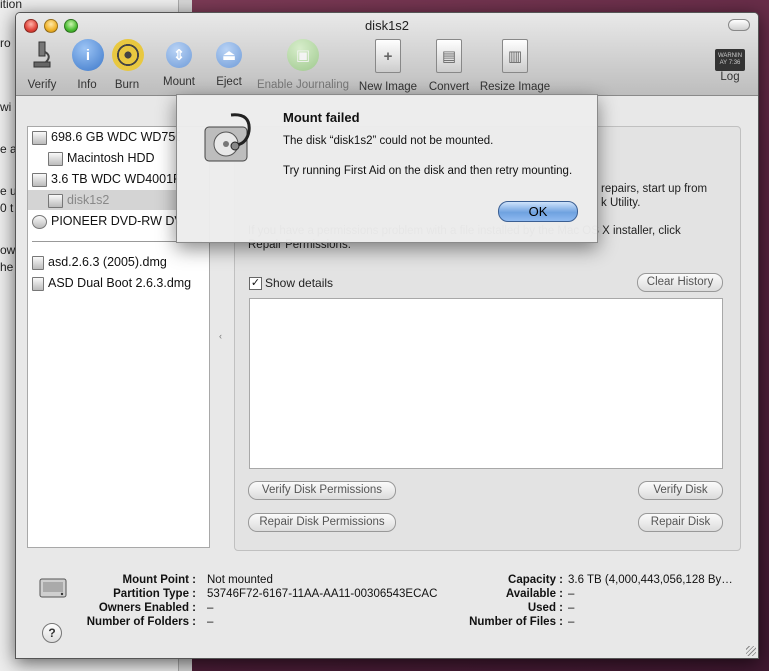  I want to click on disk-utility-icon, so click(229, 138).